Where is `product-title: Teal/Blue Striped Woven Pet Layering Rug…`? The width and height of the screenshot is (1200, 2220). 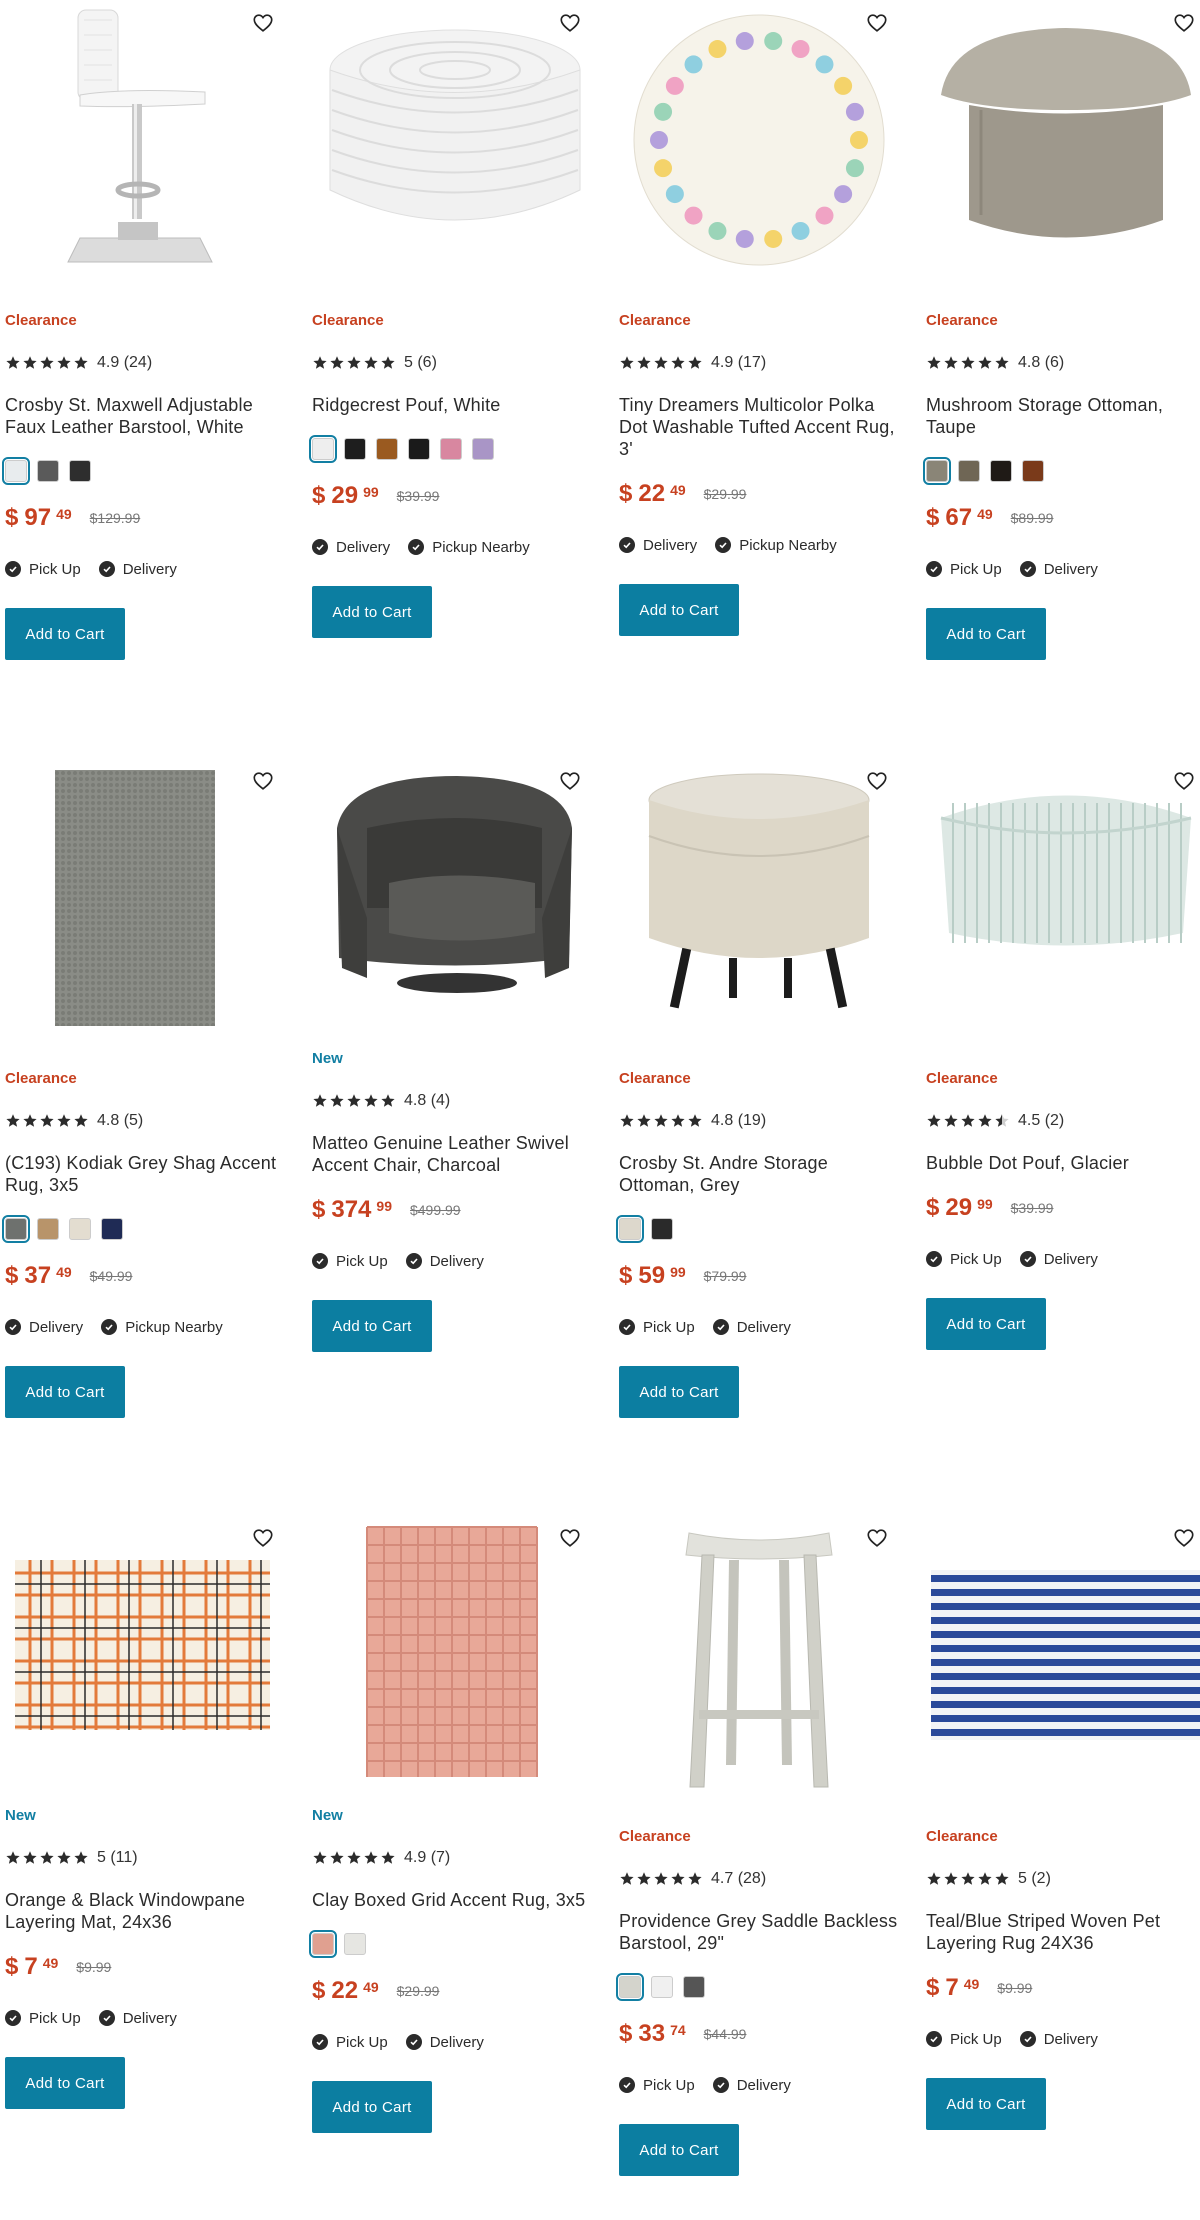 product-title: Teal/Blue Striped Woven Pet Layering Rug… is located at coordinates (1063, 1932).